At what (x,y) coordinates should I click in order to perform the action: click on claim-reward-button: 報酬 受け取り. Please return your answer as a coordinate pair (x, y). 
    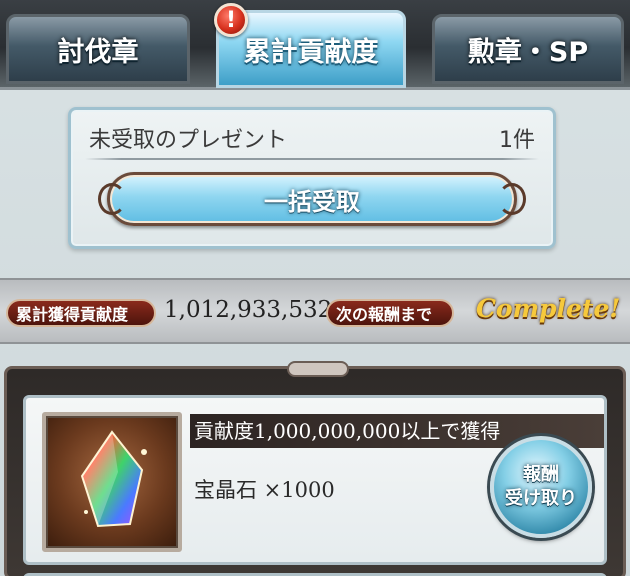
    Looking at the image, I should click on (541, 487).